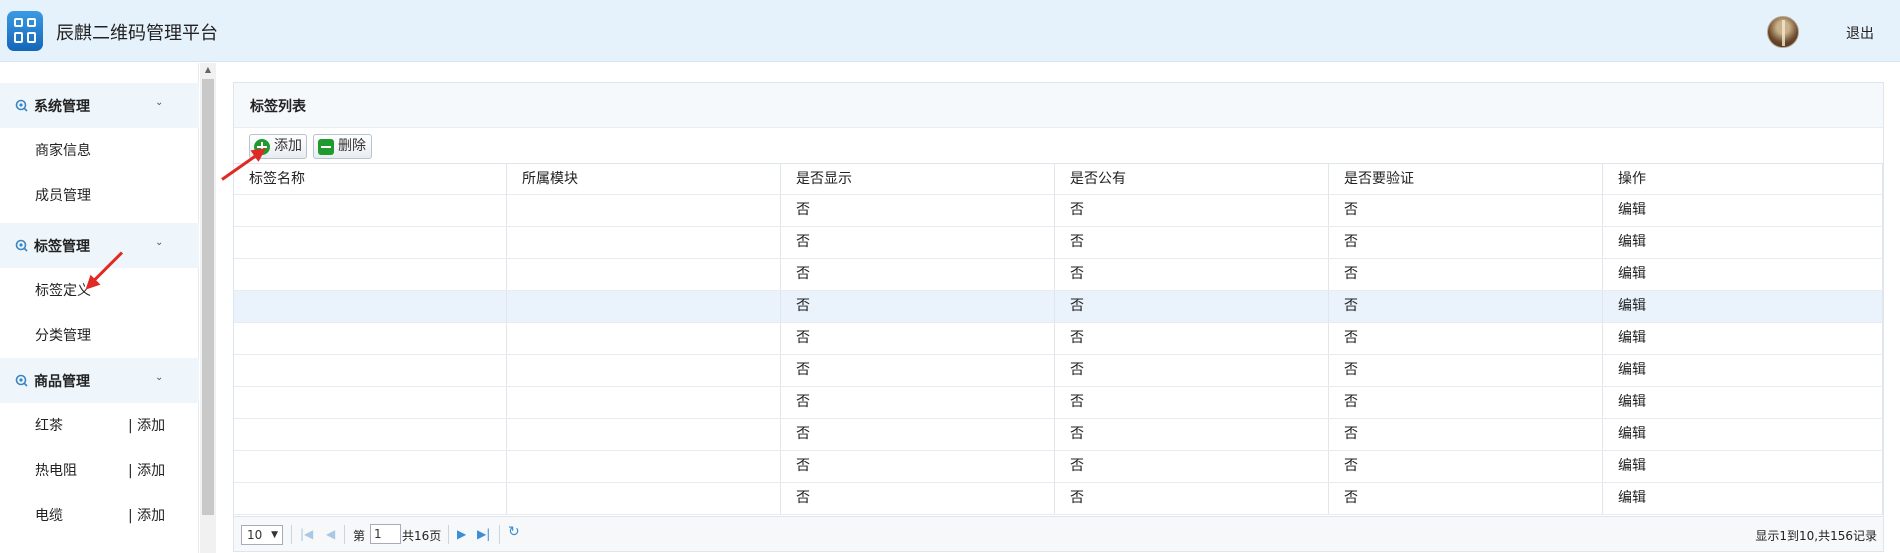 The width and height of the screenshot is (1900, 553). What do you see at coordinates (1058, 146) in the screenshot?
I see `toolbar: 添加 删除` at bounding box center [1058, 146].